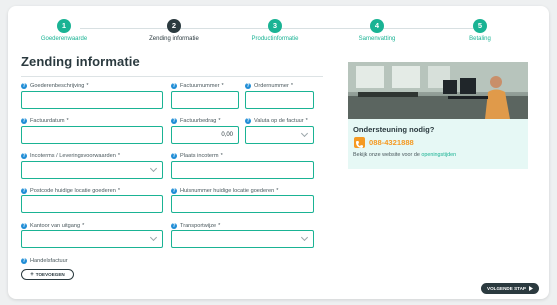 The image size is (557, 305). What do you see at coordinates (225, 191) in the screenshot?
I see `huisnummer-label: ? Huisnummer huidige locatie goederen *` at bounding box center [225, 191].